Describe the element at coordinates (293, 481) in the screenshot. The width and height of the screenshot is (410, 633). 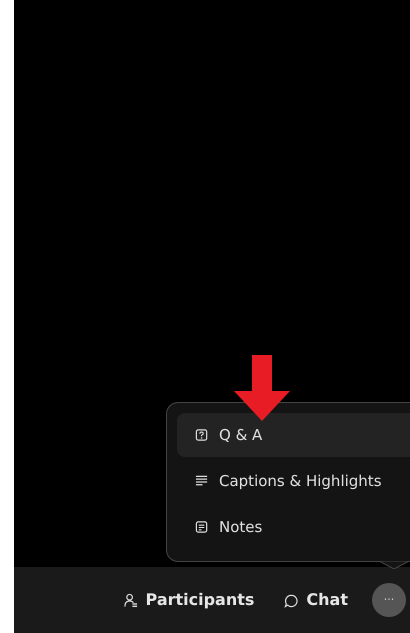
I see `menu-item: Captions & Highlights` at that location.